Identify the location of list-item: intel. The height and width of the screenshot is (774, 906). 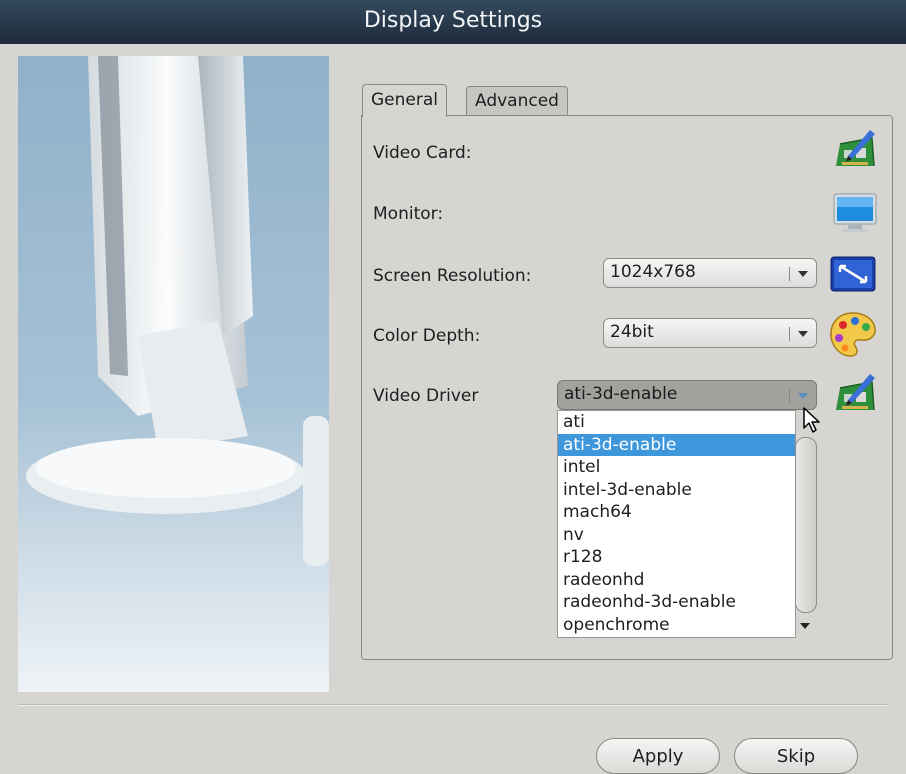
(676, 467).